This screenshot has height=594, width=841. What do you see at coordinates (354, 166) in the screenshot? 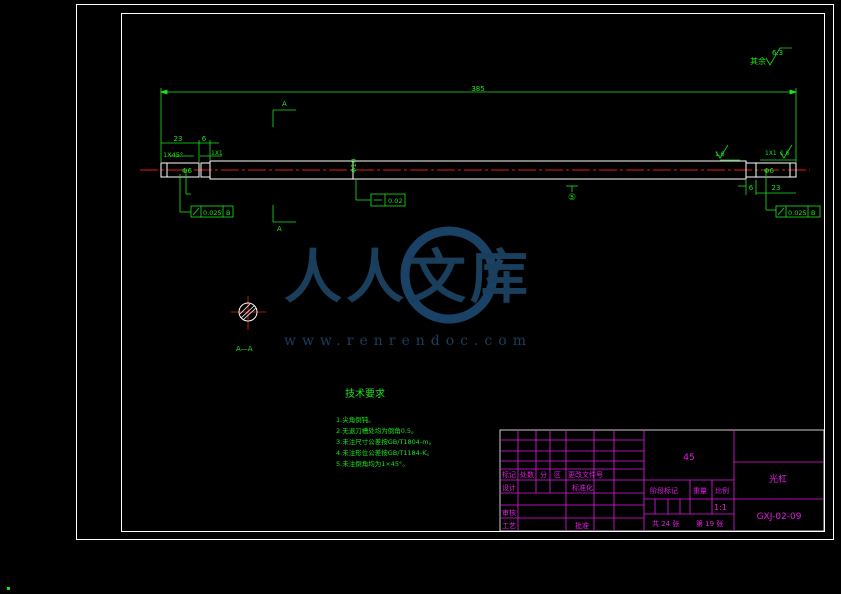
I see `middle-dia-text: Φ10` at bounding box center [354, 166].